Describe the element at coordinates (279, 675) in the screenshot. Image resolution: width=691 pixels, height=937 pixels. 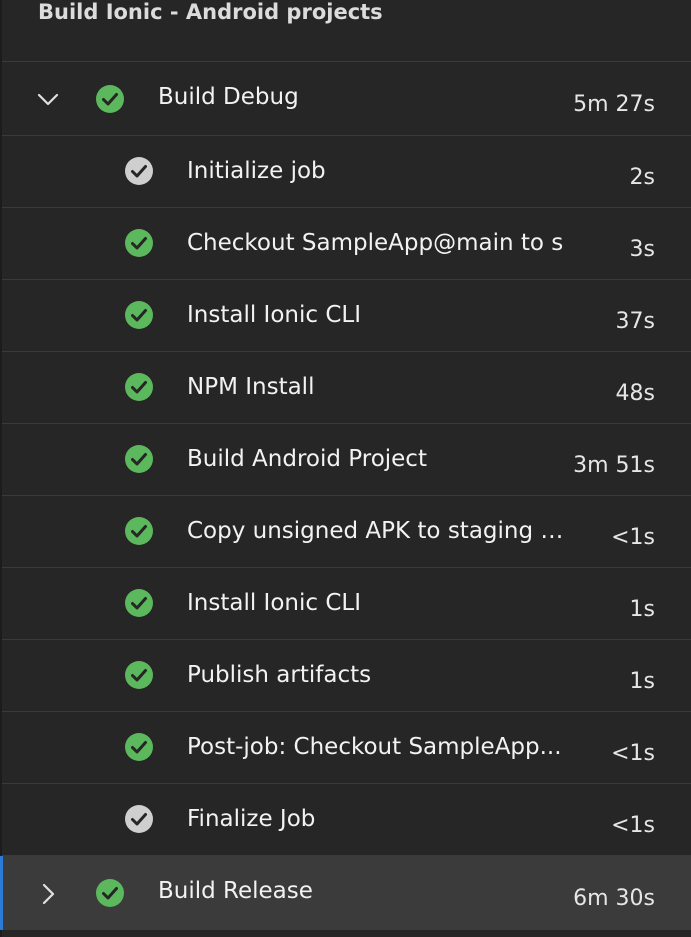
I see `step-name: Publish artifacts` at that location.